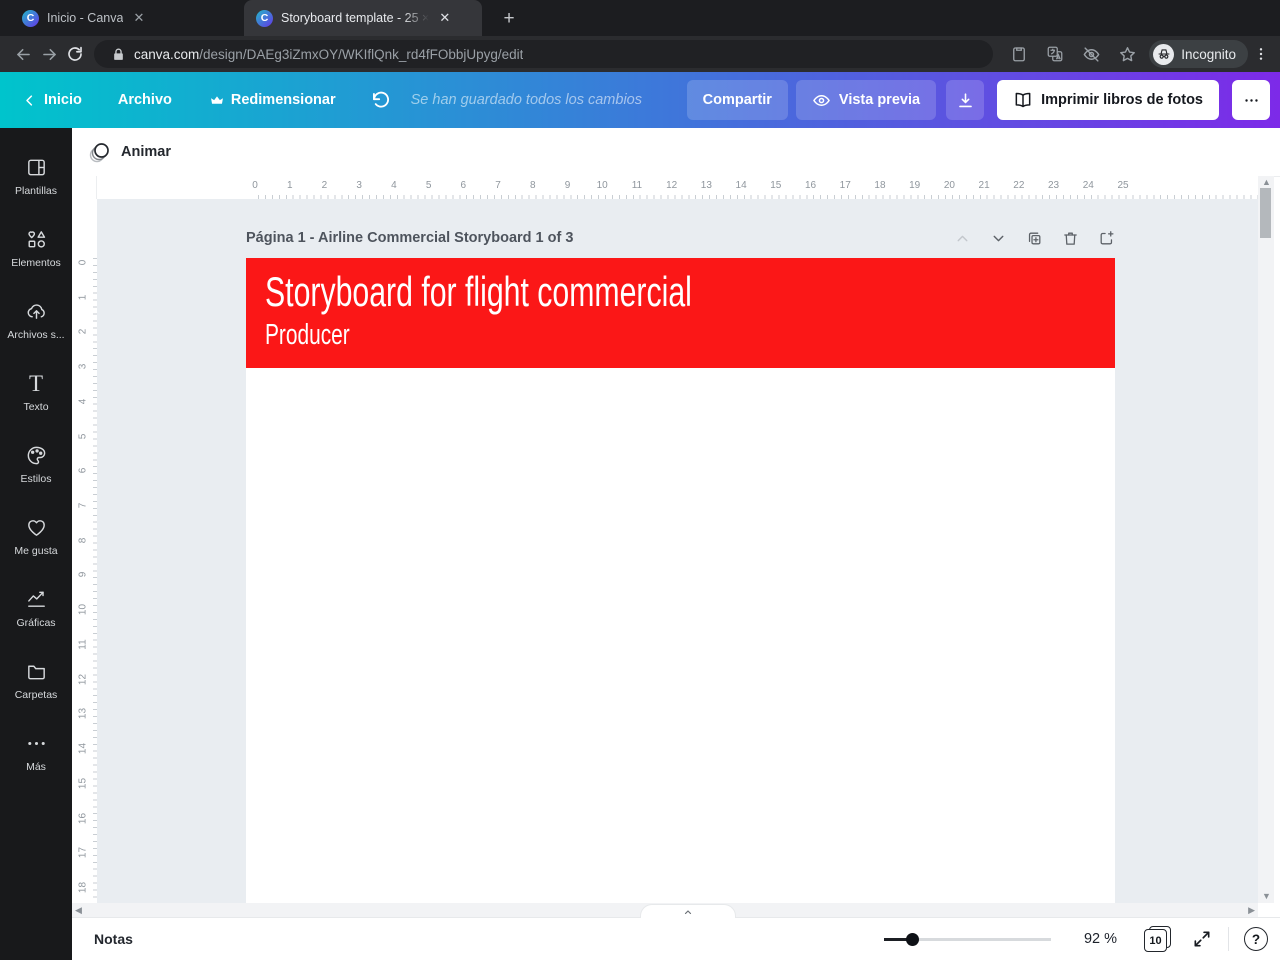  I want to click on incognito-label: Incognito, so click(1208, 54).